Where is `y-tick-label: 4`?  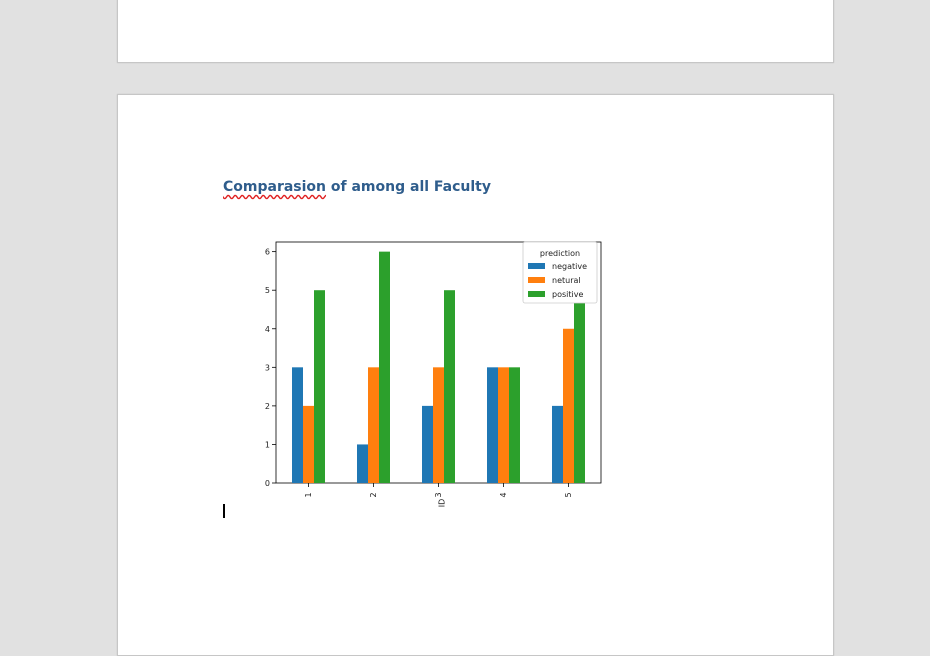 y-tick-label: 4 is located at coordinates (267, 329).